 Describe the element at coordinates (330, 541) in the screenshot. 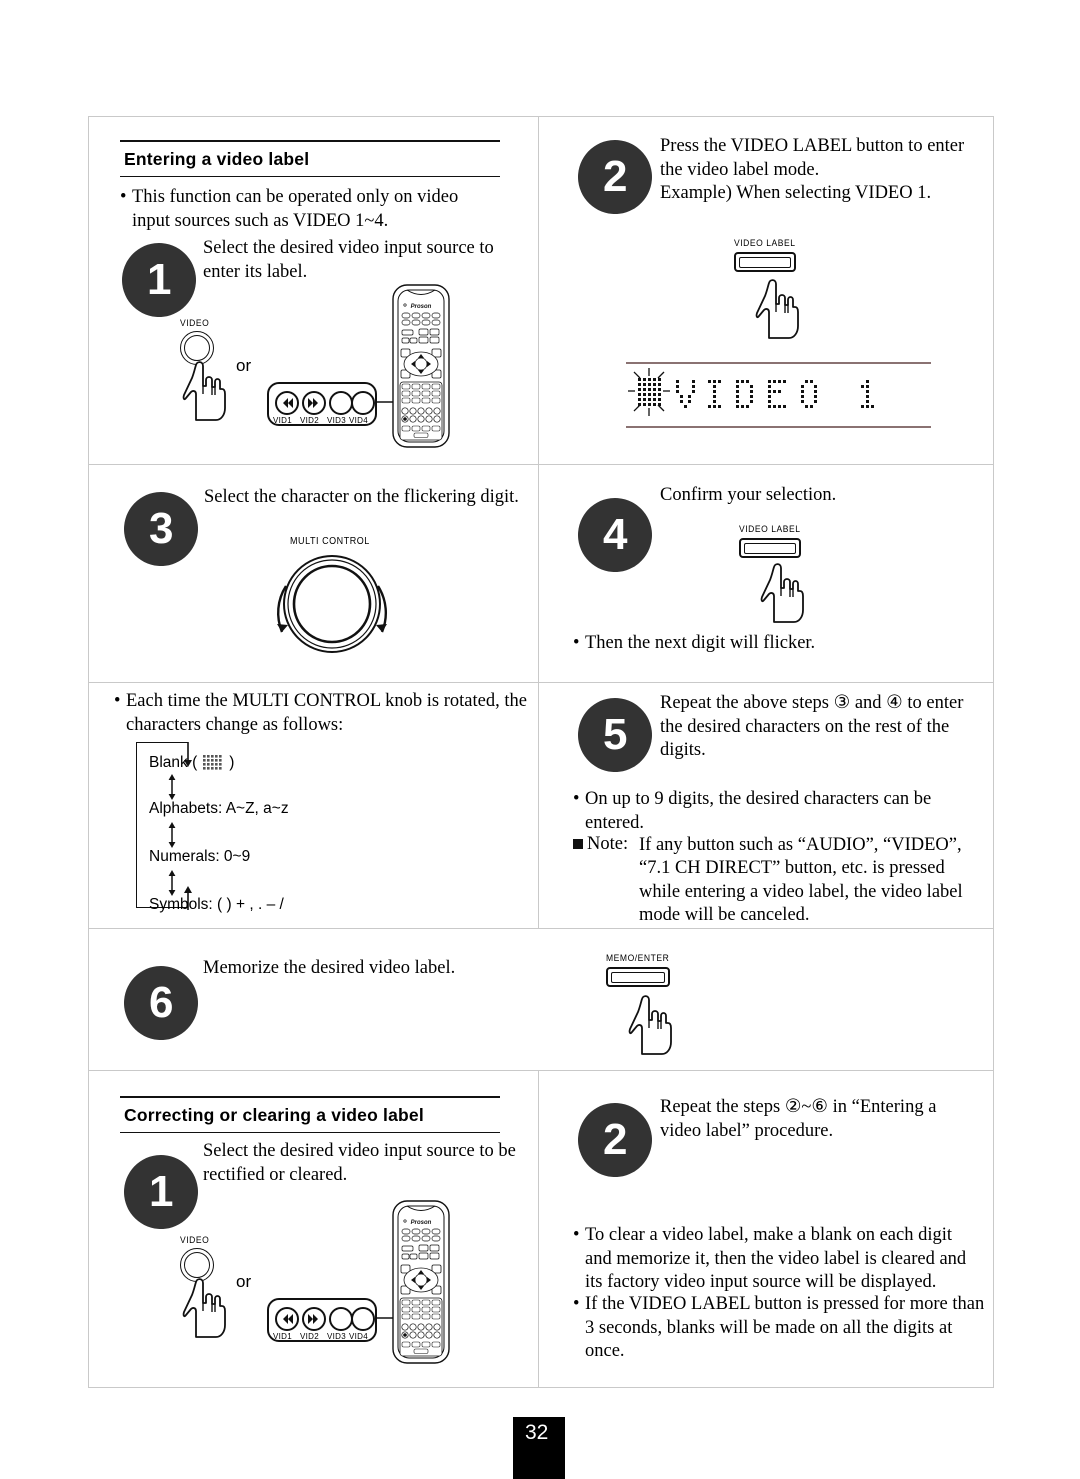

I see `multi-control-label: MULTI CONTROL` at that location.